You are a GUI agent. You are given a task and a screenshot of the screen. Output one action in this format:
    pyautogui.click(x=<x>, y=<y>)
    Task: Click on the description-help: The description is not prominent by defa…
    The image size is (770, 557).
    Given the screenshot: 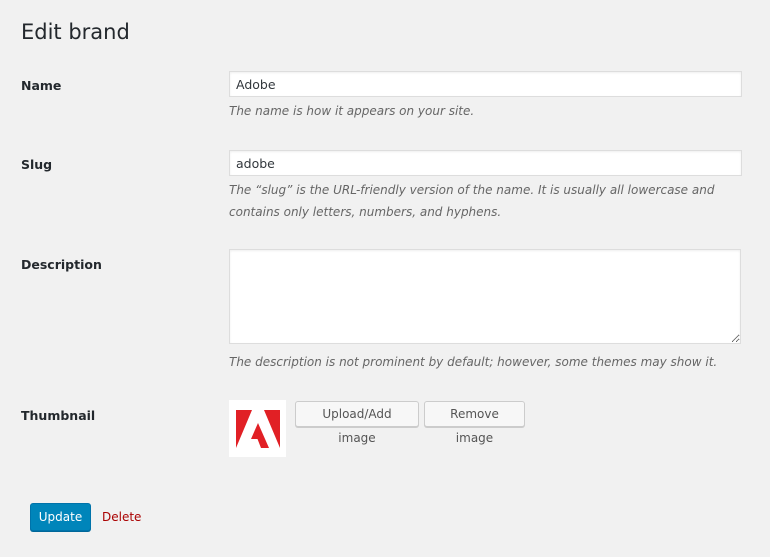 What is the action you would take?
    pyautogui.click(x=473, y=362)
    